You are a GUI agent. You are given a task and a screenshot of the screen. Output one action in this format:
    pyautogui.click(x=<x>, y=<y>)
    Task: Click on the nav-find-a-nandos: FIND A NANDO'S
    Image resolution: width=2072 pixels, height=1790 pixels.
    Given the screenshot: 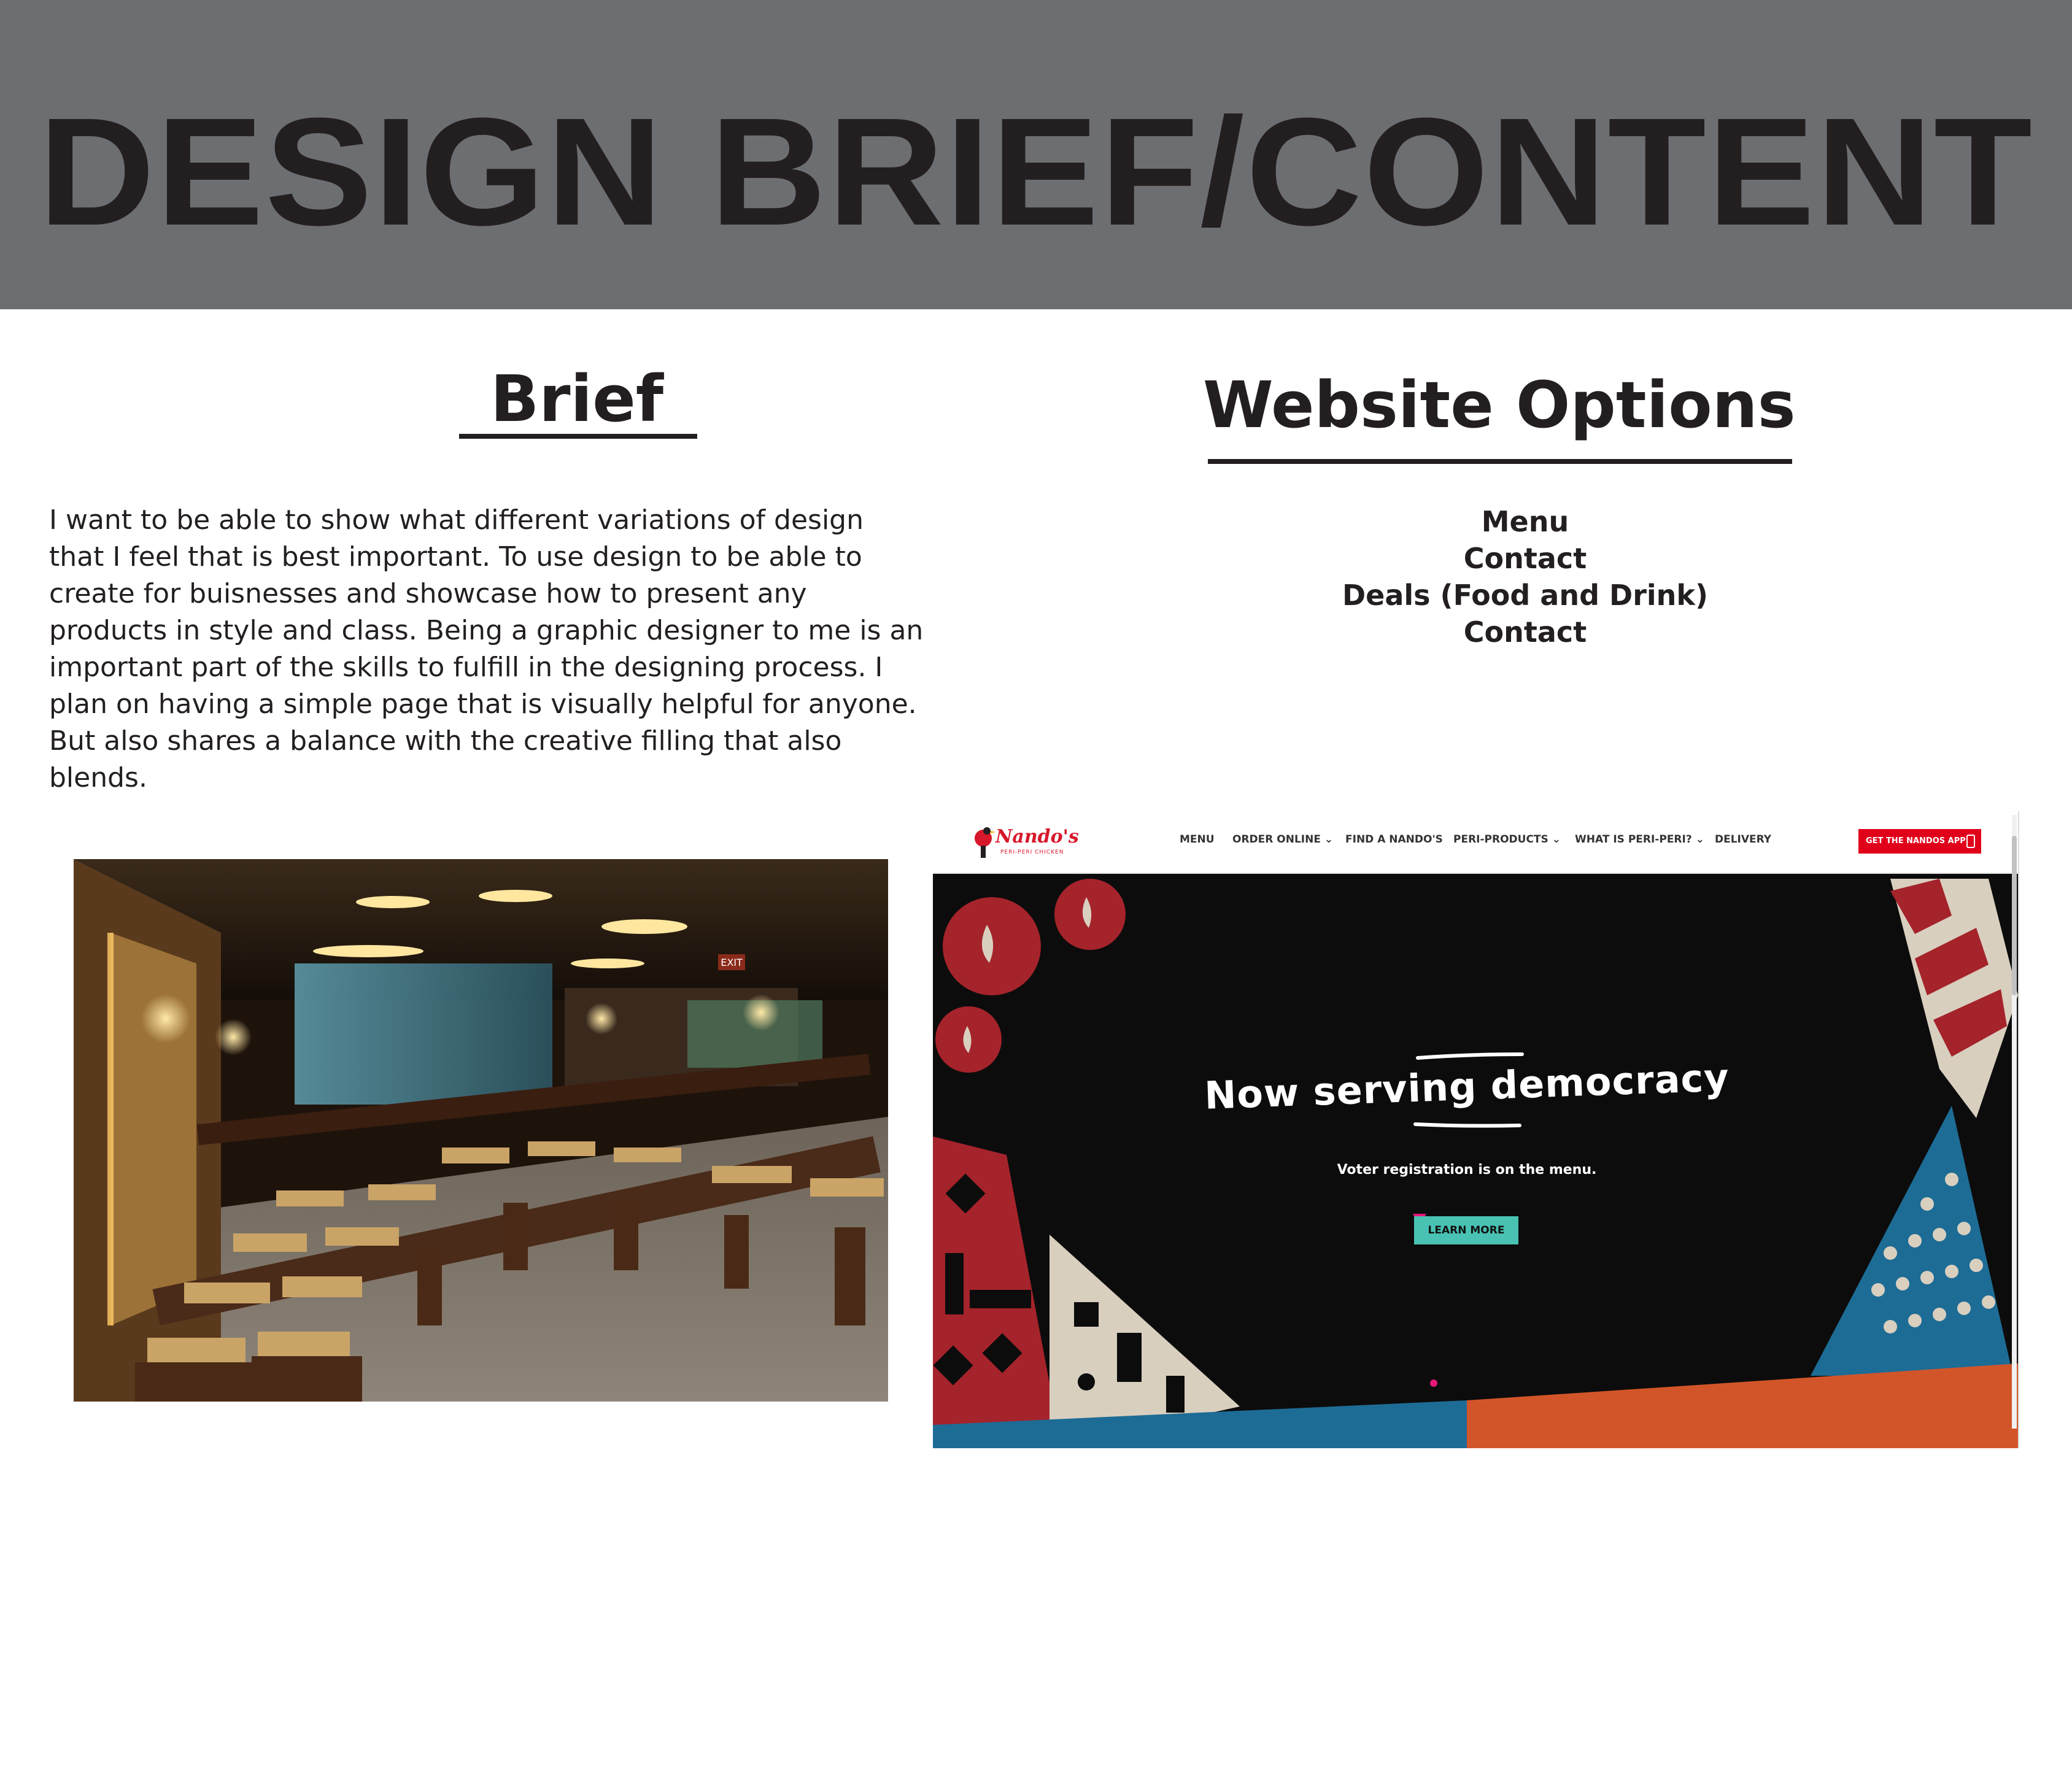 What is the action you would take?
    pyautogui.click(x=1394, y=839)
    